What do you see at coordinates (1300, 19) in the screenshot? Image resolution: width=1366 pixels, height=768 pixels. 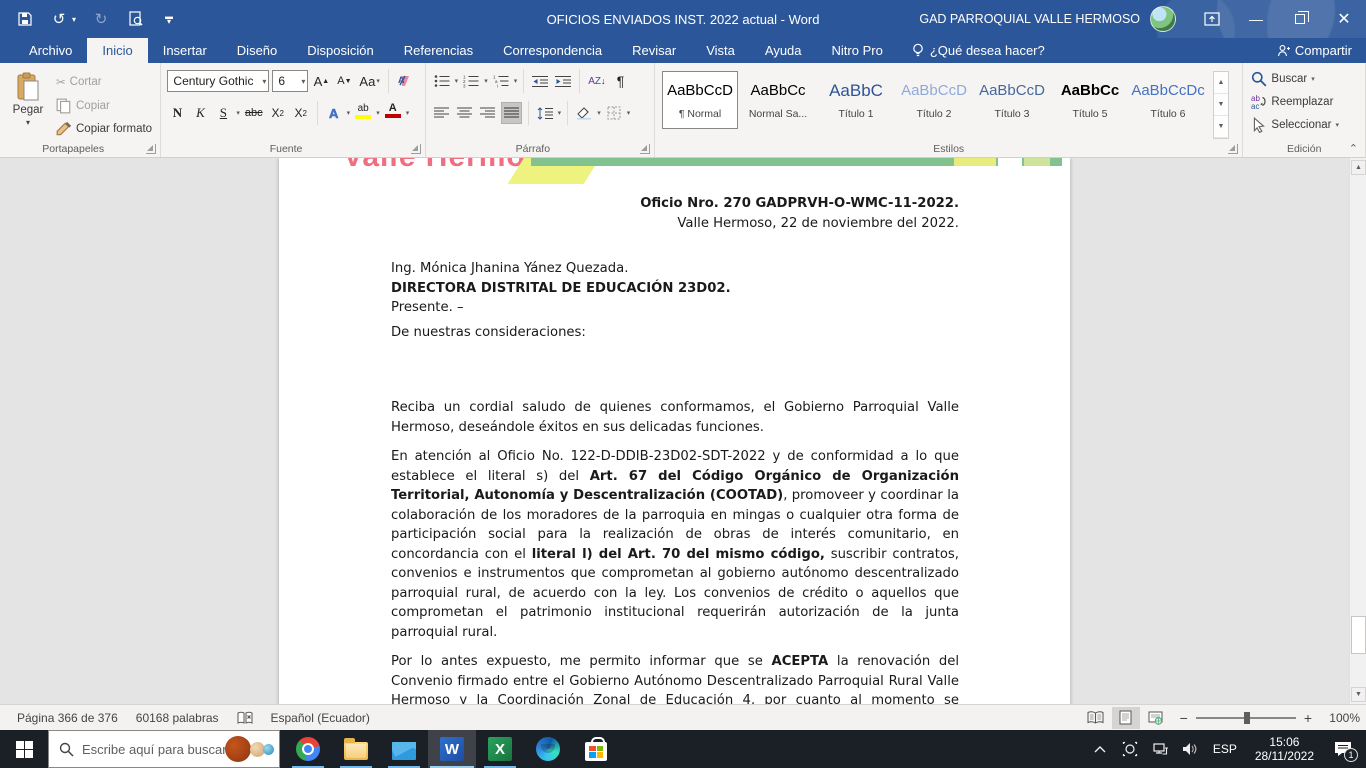 I see `restore-button` at bounding box center [1300, 19].